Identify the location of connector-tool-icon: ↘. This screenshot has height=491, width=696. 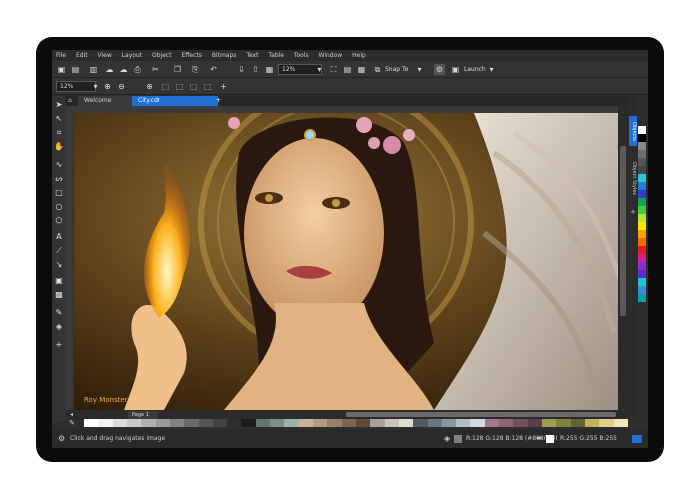
(59, 265).